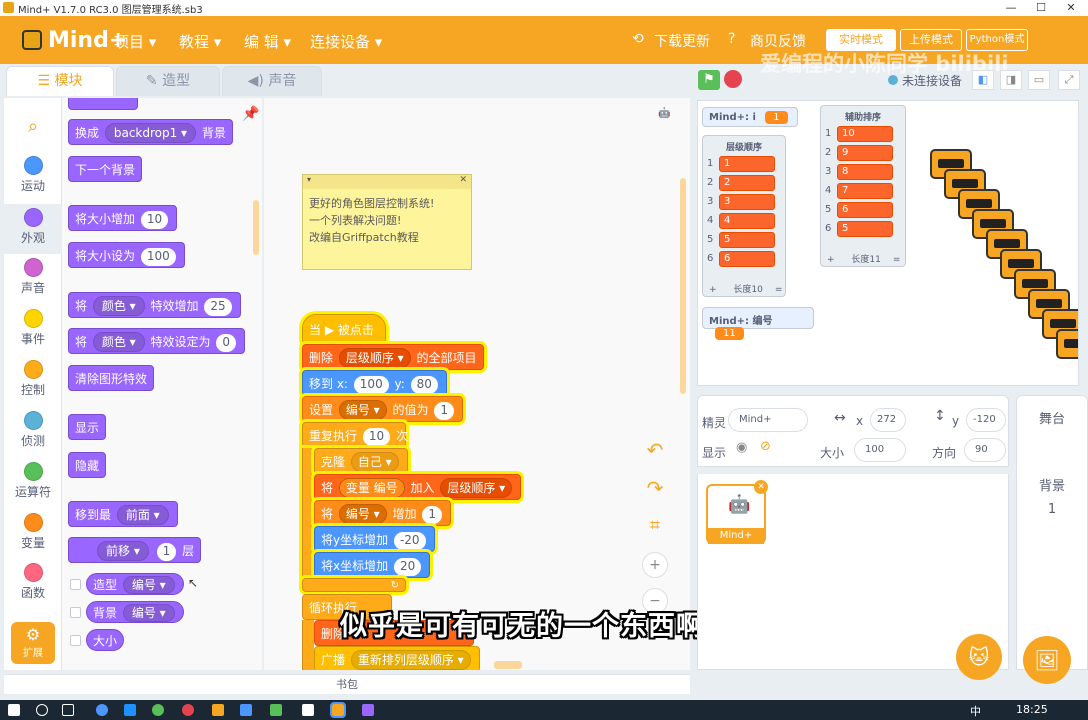 The height and width of the screenshot is (720, 1088). I want to click on add-list-dropdown: 层级顺序 ▾, so click(476, 488).